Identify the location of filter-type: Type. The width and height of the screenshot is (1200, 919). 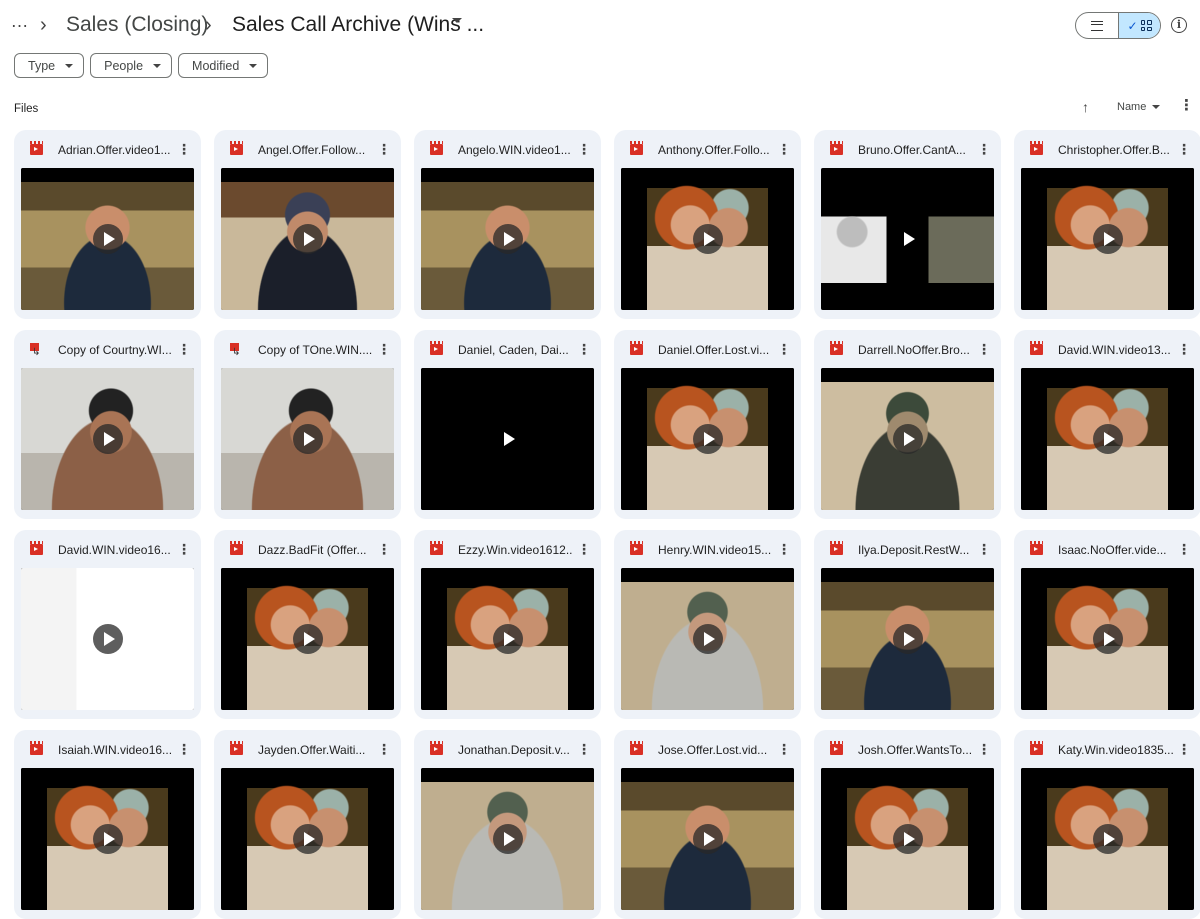
(49, 65).